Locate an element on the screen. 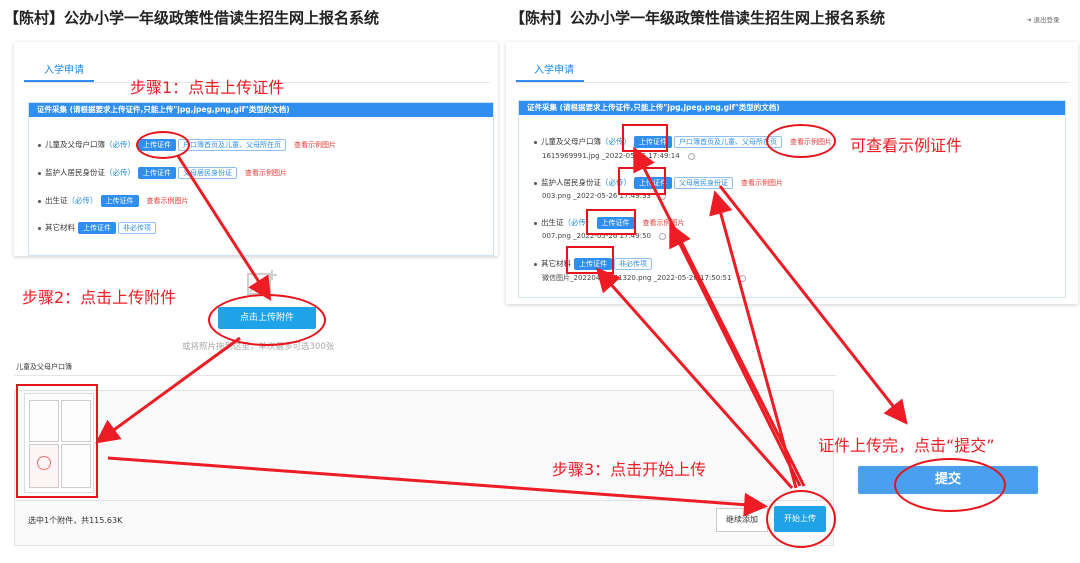 The width and height of the screenshot is (1080, 563). arrow-thumbnail-to-start is located at coordinates (437, 486).